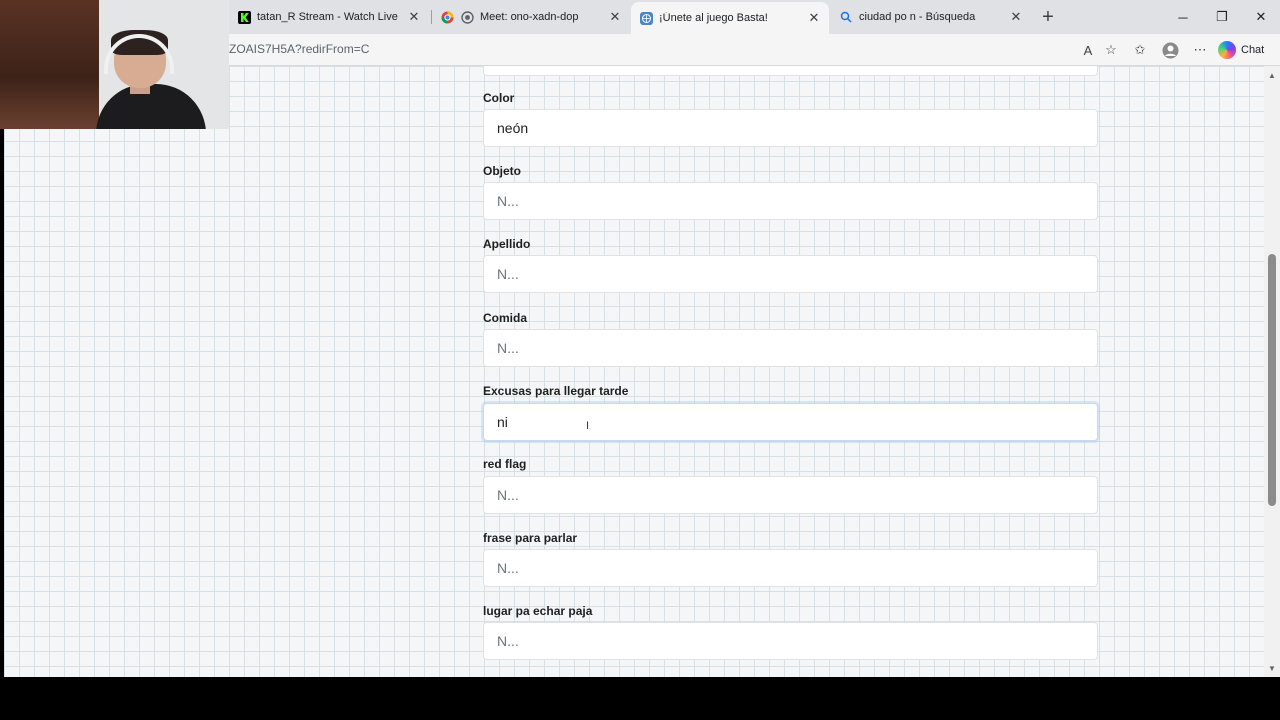 The width and height of the screenshot is (1280, 720). What do you see at coordinates (467, 17) in the screenshot?
I see `meet-icon` at bounding box center [467, 17].